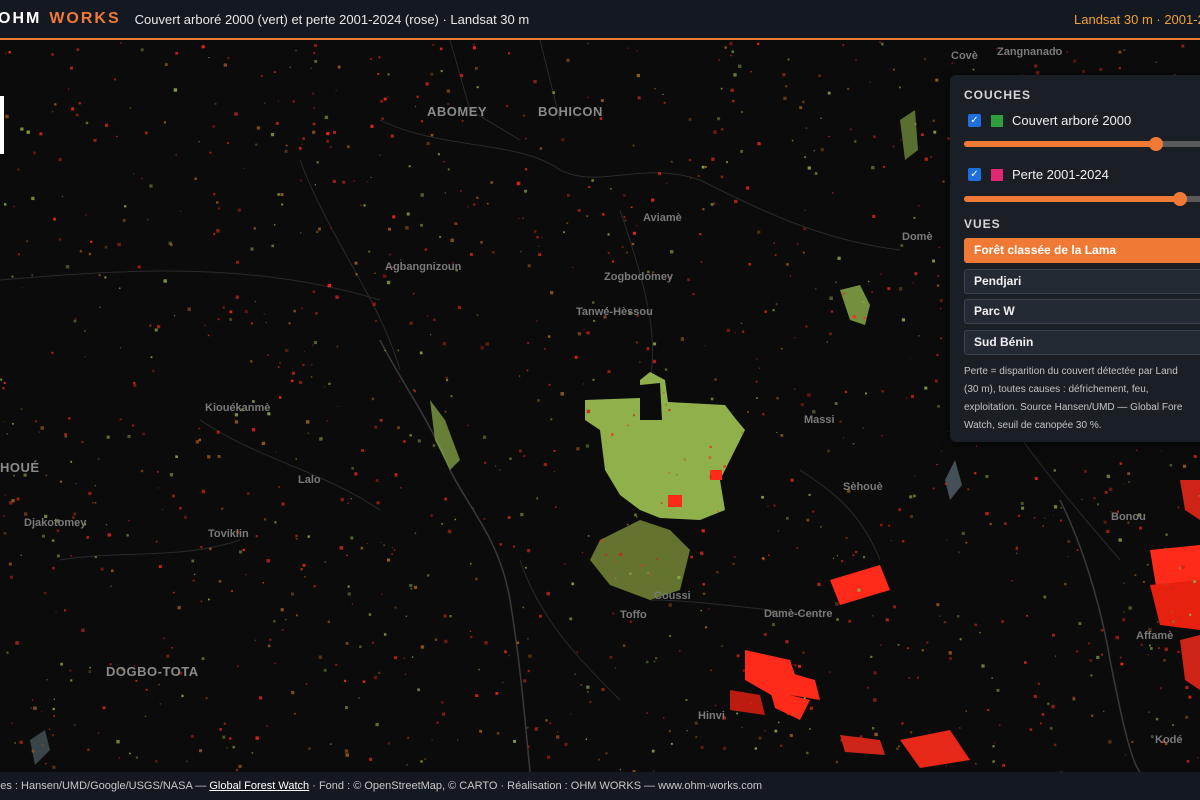 The width and height of the screenshot is (1200, 800). Describe the element at coordinates (21, 18) in the screenshot. I see `brand-part1: OHM` at that location.